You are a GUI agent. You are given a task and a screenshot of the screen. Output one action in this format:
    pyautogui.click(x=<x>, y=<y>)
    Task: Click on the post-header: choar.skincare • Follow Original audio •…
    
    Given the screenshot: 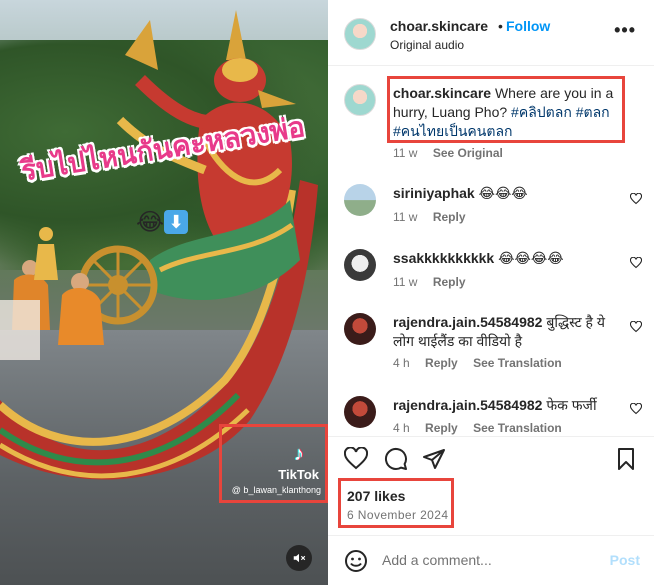 What is the action you would take?
    pyautogui.click(x=491, y=33)
    